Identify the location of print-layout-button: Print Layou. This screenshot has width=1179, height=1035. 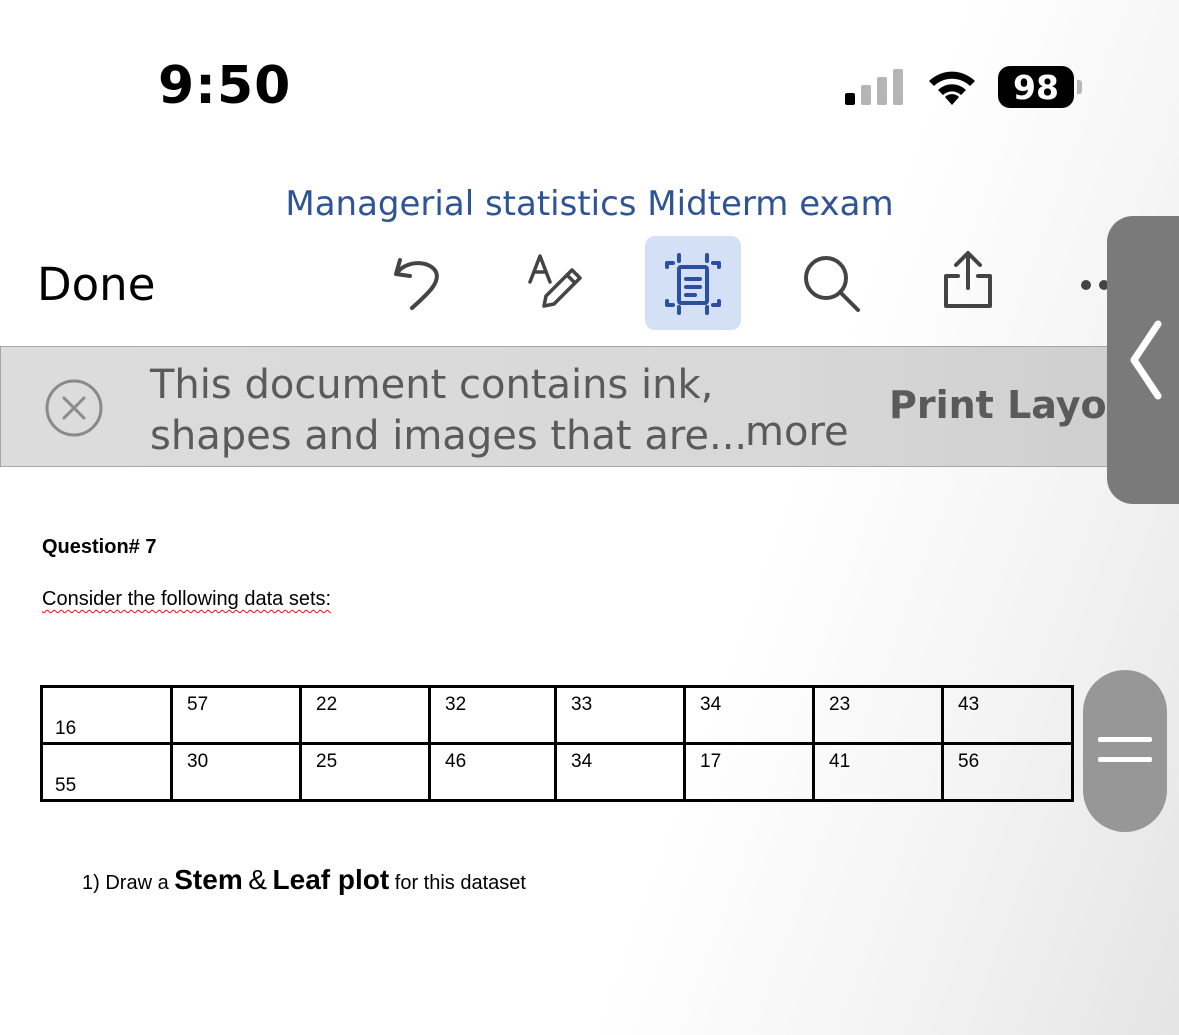
(999, 405).